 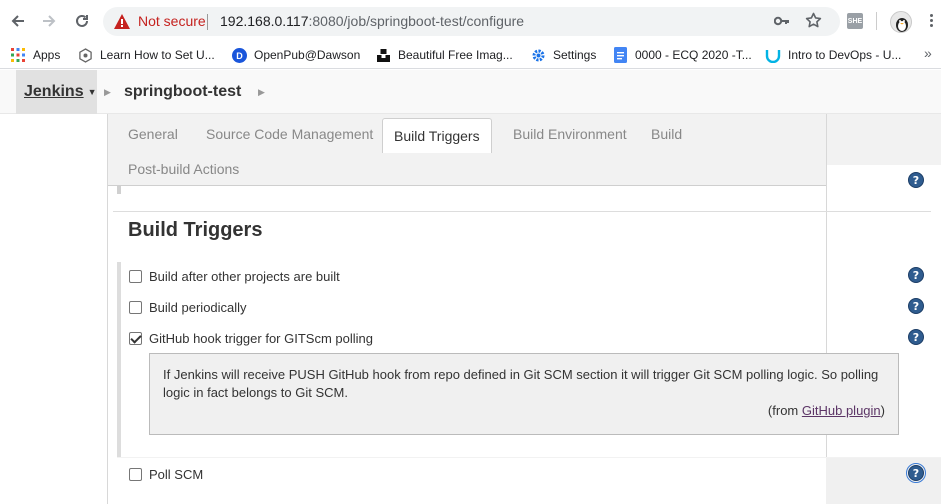 What do you see at coordinates (122, 23) in the screenshot?
I see `warning-icon` at bounding box center [122, 23].